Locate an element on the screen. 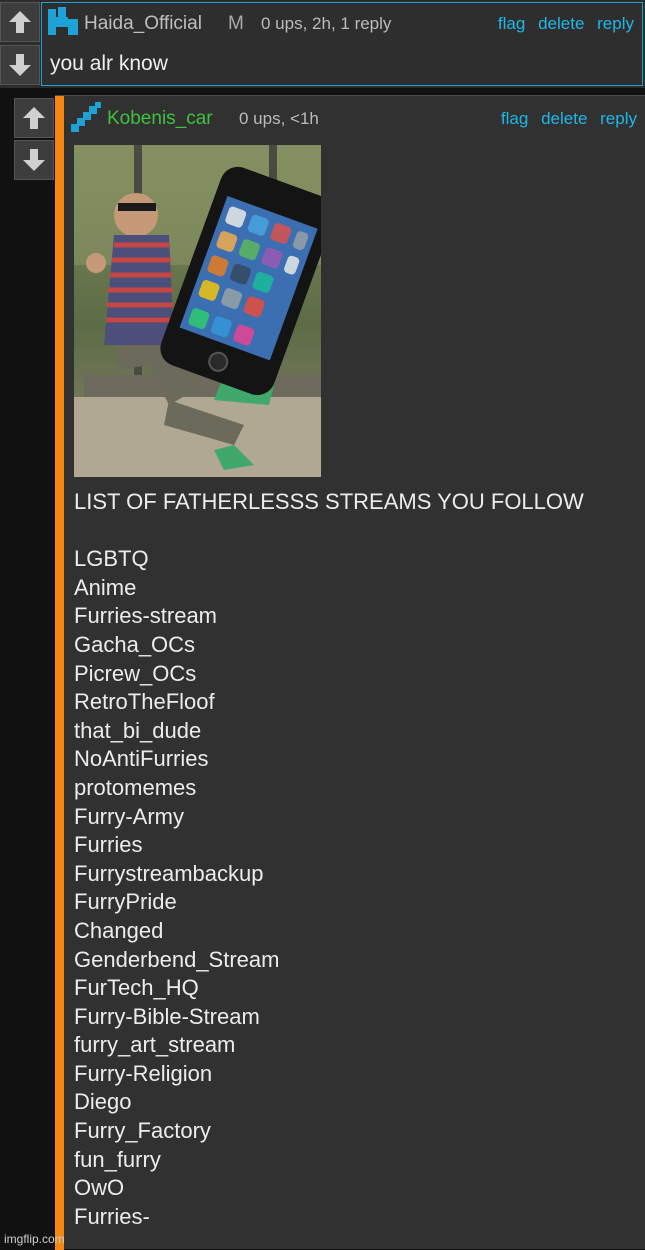 This screenshot has width=645, height=1250. list-item: LGBTQ is located at coordinates (111, 559).